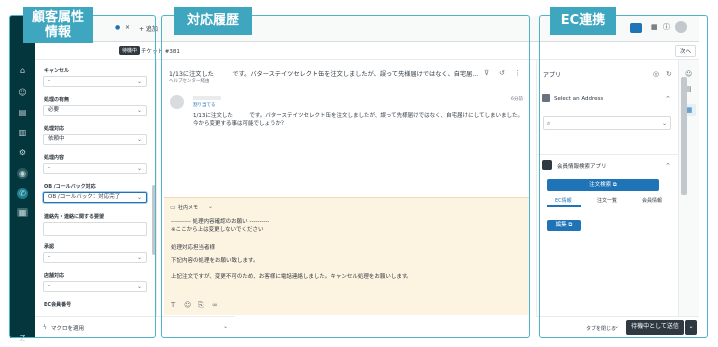 This screenshot has width=718, height=347. I want to click on conversation-history-tag: 対応履歴, so click(213, 21).